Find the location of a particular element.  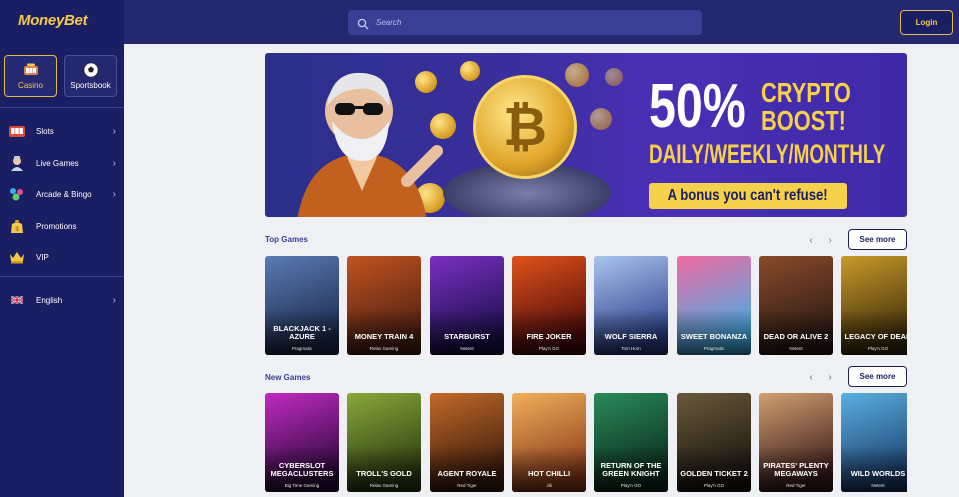

sidebar-item-label: Slots is located at coordinates (45, 131).